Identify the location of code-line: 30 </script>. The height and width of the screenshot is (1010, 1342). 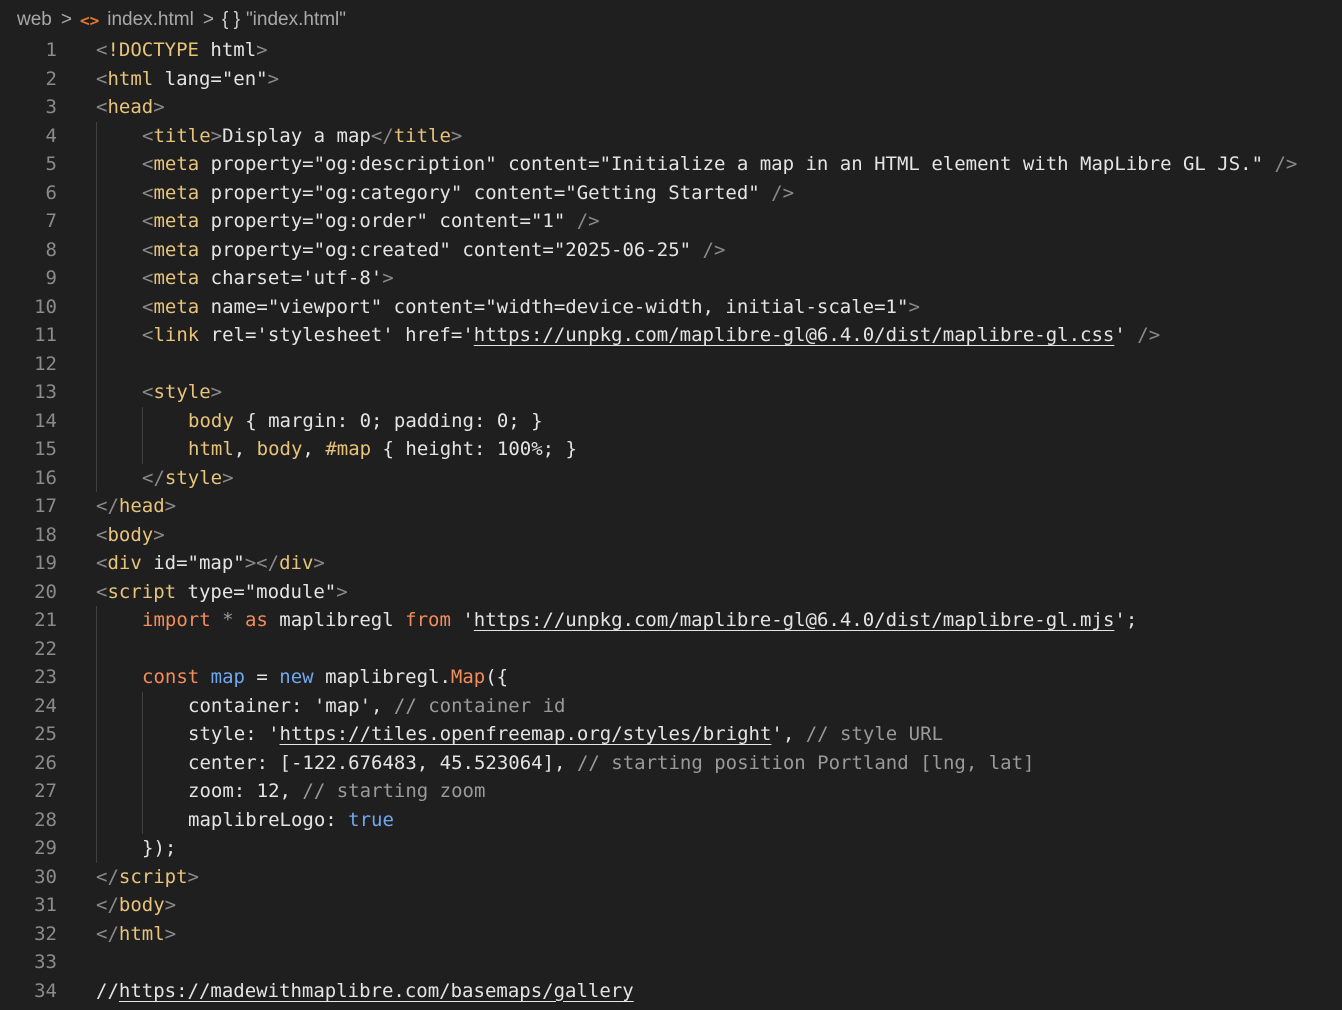
(671, 877).